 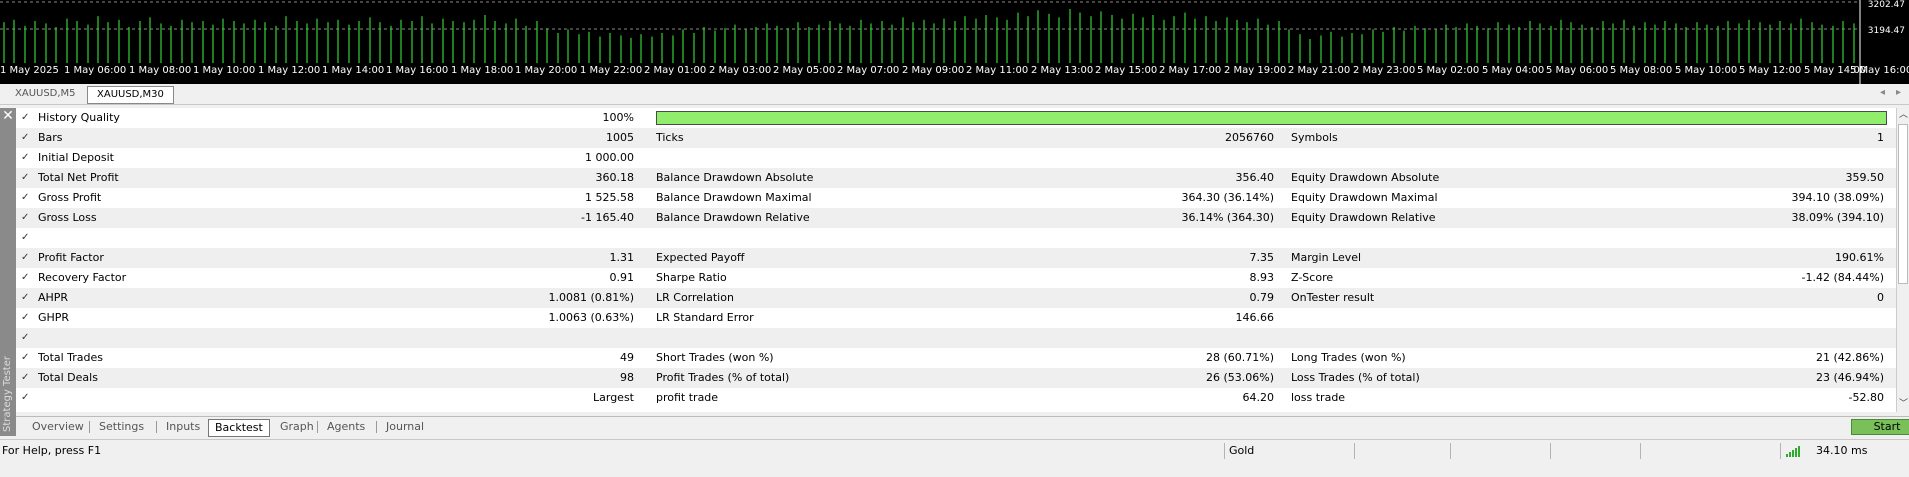 What do you see at coordinates (95, 70) in the screenshot?
I see `time-axis-label: 1 May 06:00` at bounding box center [95, 70].